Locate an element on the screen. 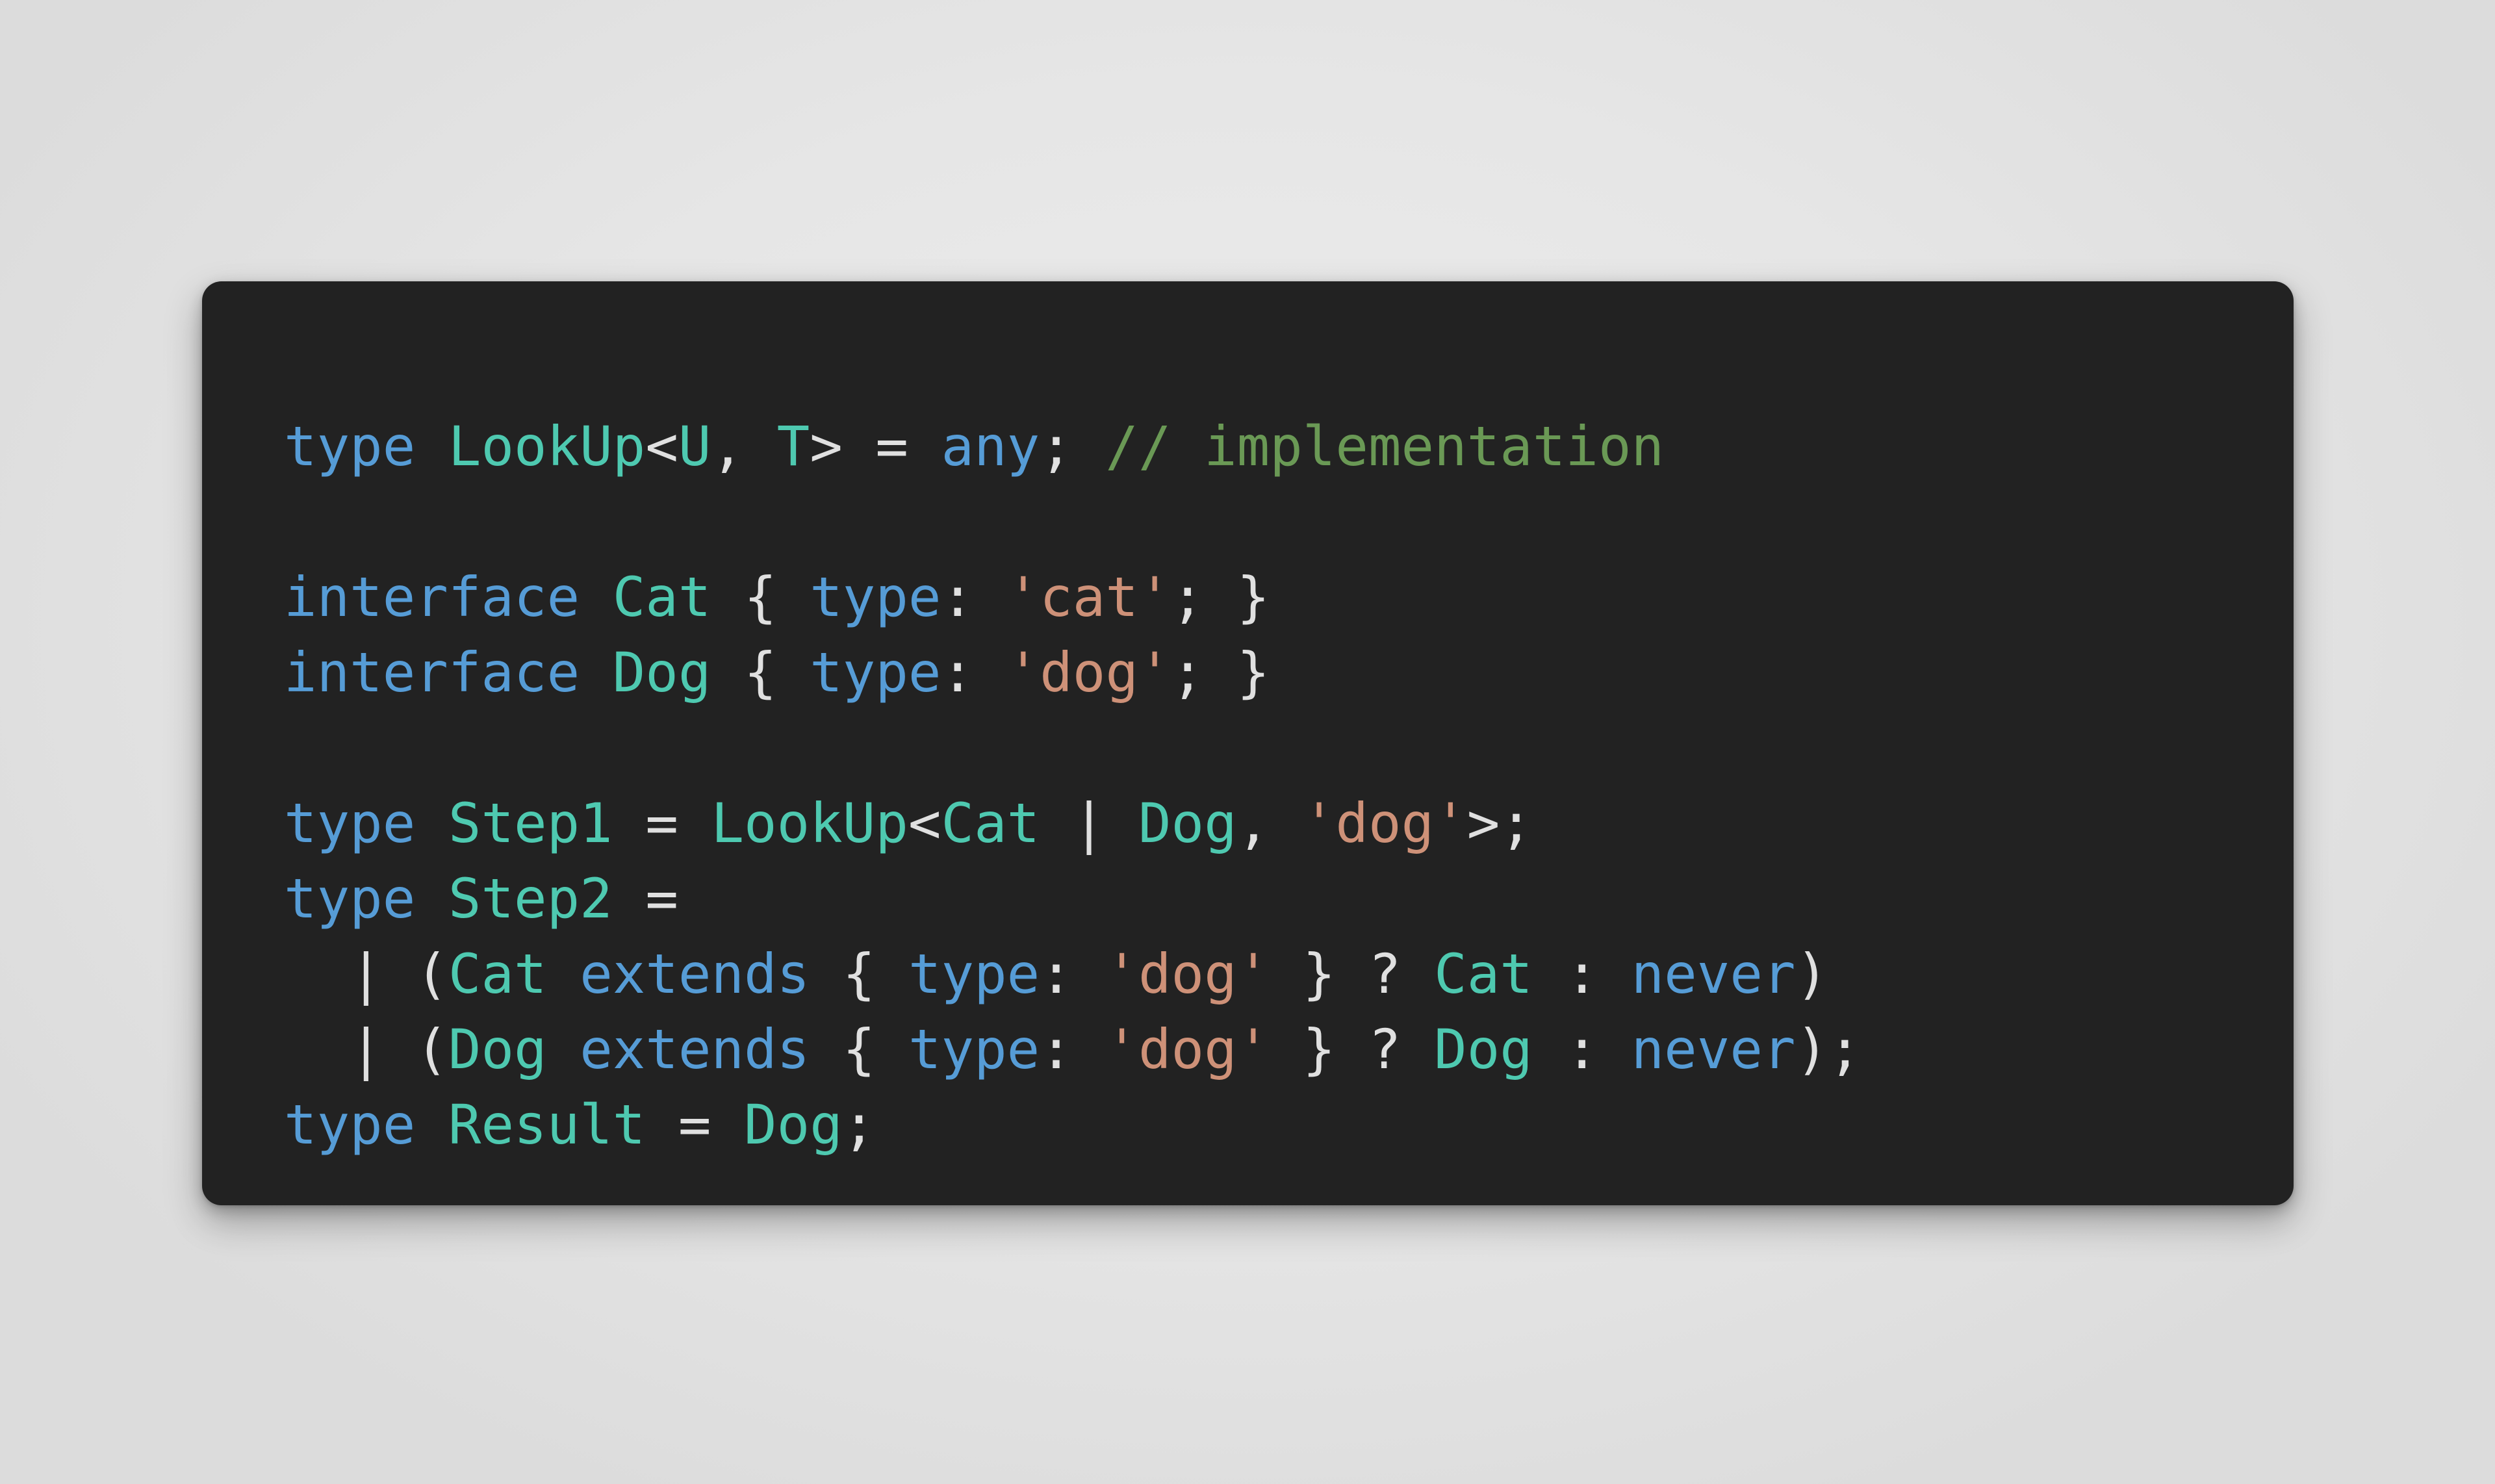 The width and height of the screenshot is (2495, 1484). code-line: type Step2 = is located at coordinates (1289, 899).